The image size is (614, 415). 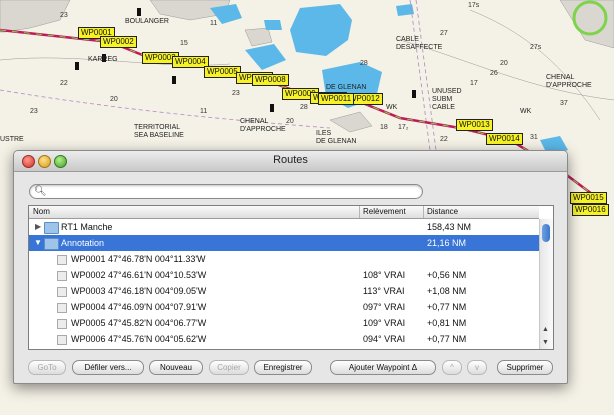 I want to click on waypoint-label: WP0015, so click(x=588, y=198).